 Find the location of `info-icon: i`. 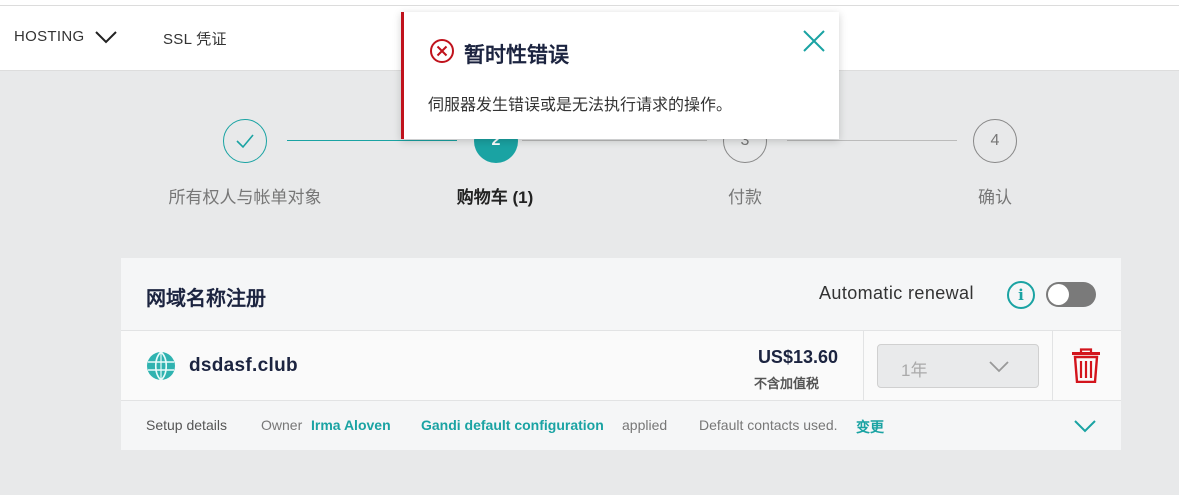

info-icon: i is located at coordinates (1021, 295).